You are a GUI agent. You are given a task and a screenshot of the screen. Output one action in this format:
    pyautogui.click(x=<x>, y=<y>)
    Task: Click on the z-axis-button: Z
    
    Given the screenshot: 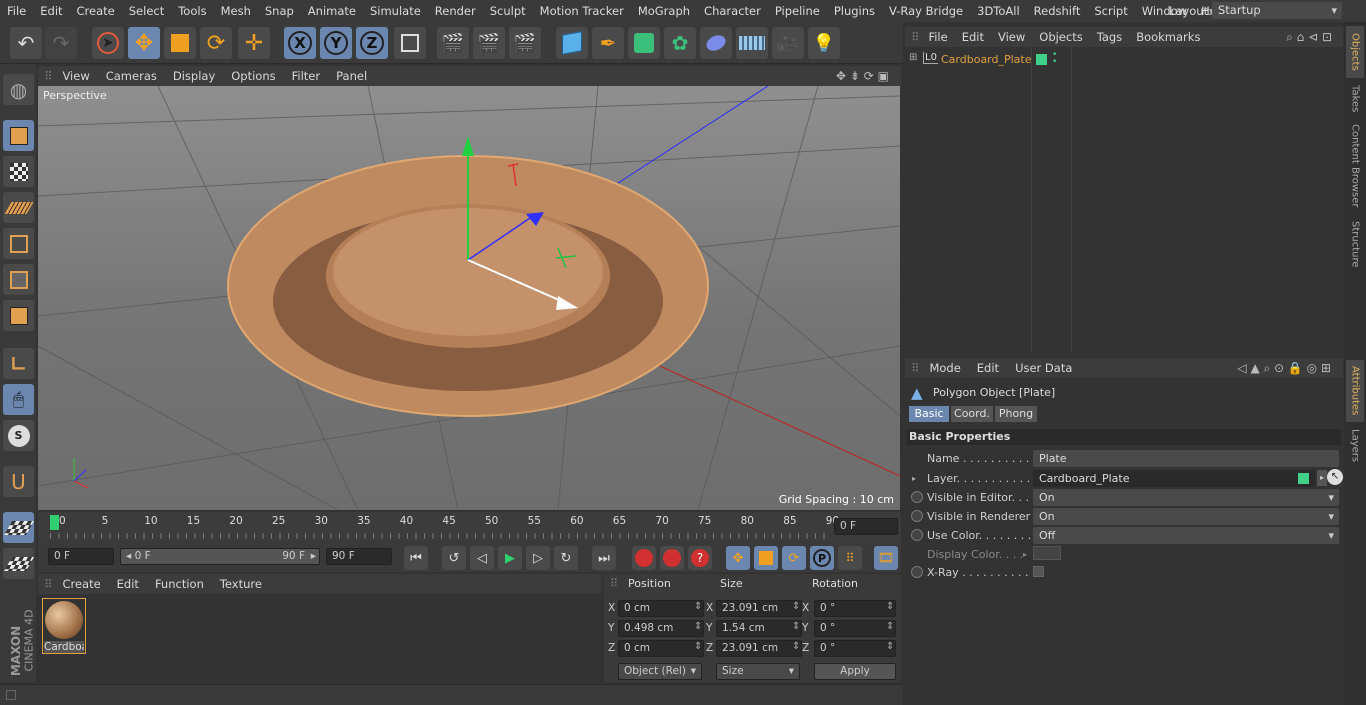 What is the action you would take?
    pyautogui.click(x=372, y=43)
    